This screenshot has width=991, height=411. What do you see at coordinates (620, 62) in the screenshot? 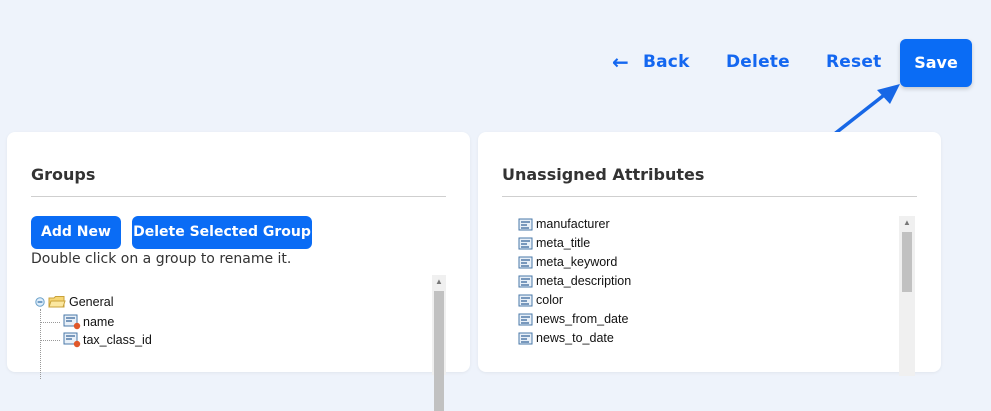
I see `arrow-left-icon: ←` at bounding box center [620, 62].